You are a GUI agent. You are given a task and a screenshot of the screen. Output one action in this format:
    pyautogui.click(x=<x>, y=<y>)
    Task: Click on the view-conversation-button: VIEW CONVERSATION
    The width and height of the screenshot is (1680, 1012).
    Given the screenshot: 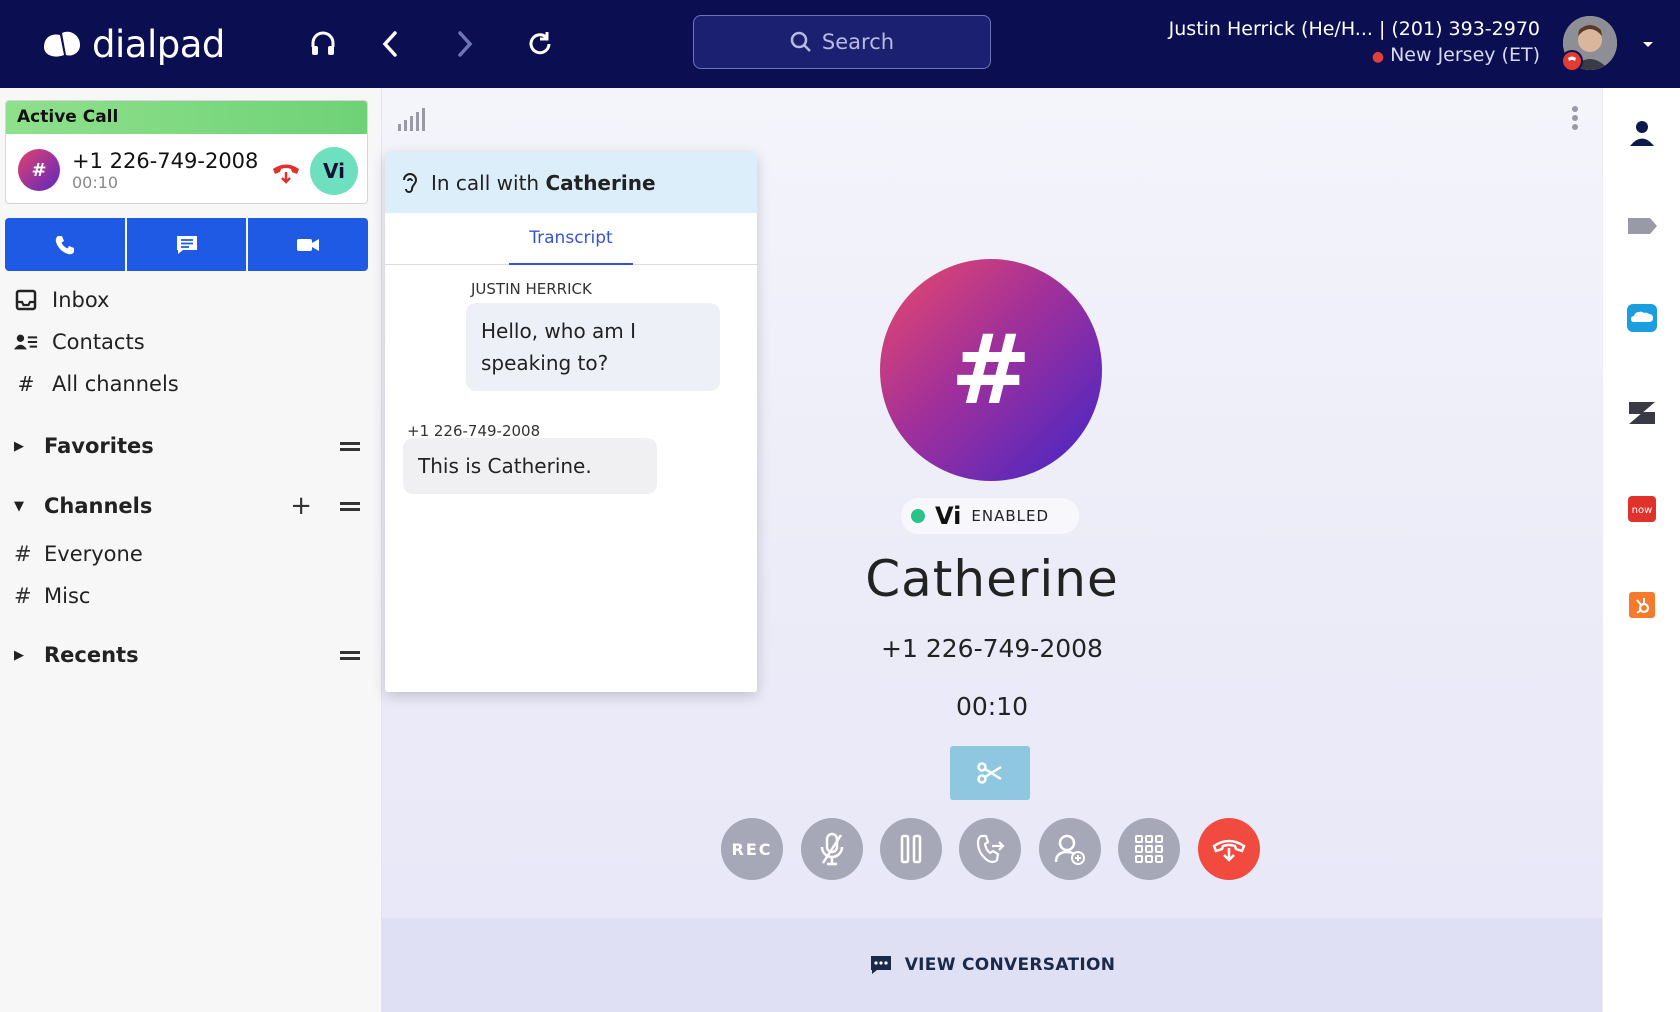 What is the action you would take?
    pyautogui.click(x=992, y=965)
    